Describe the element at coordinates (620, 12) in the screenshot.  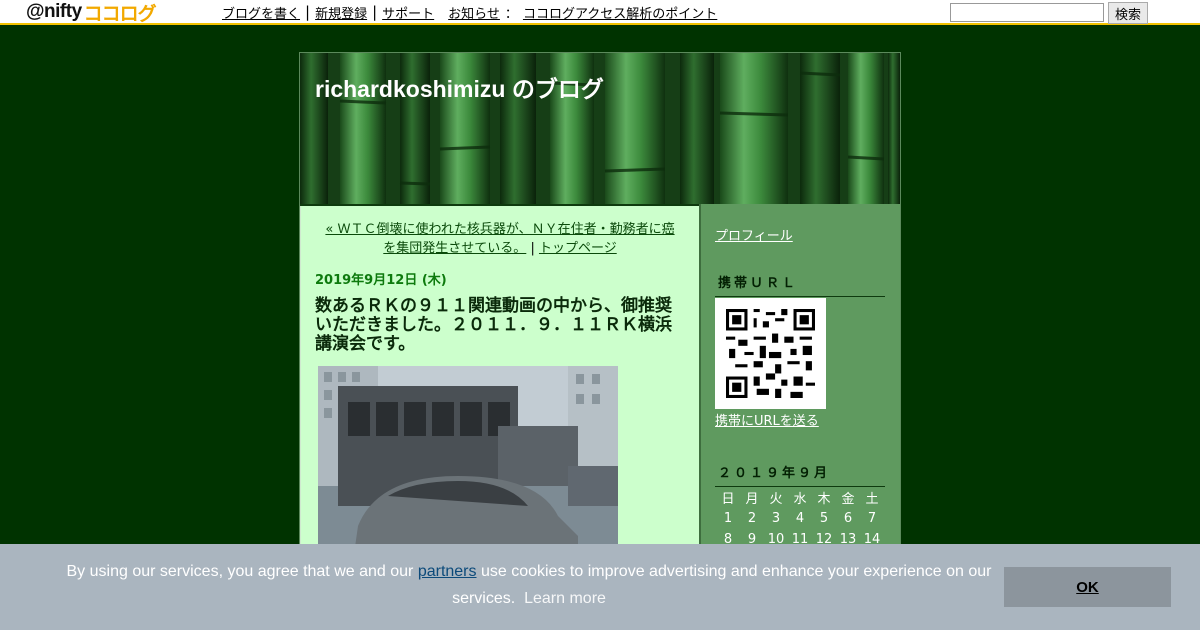
I see `access-analysis-link: ココログアクセス解析のポイント` at that location.